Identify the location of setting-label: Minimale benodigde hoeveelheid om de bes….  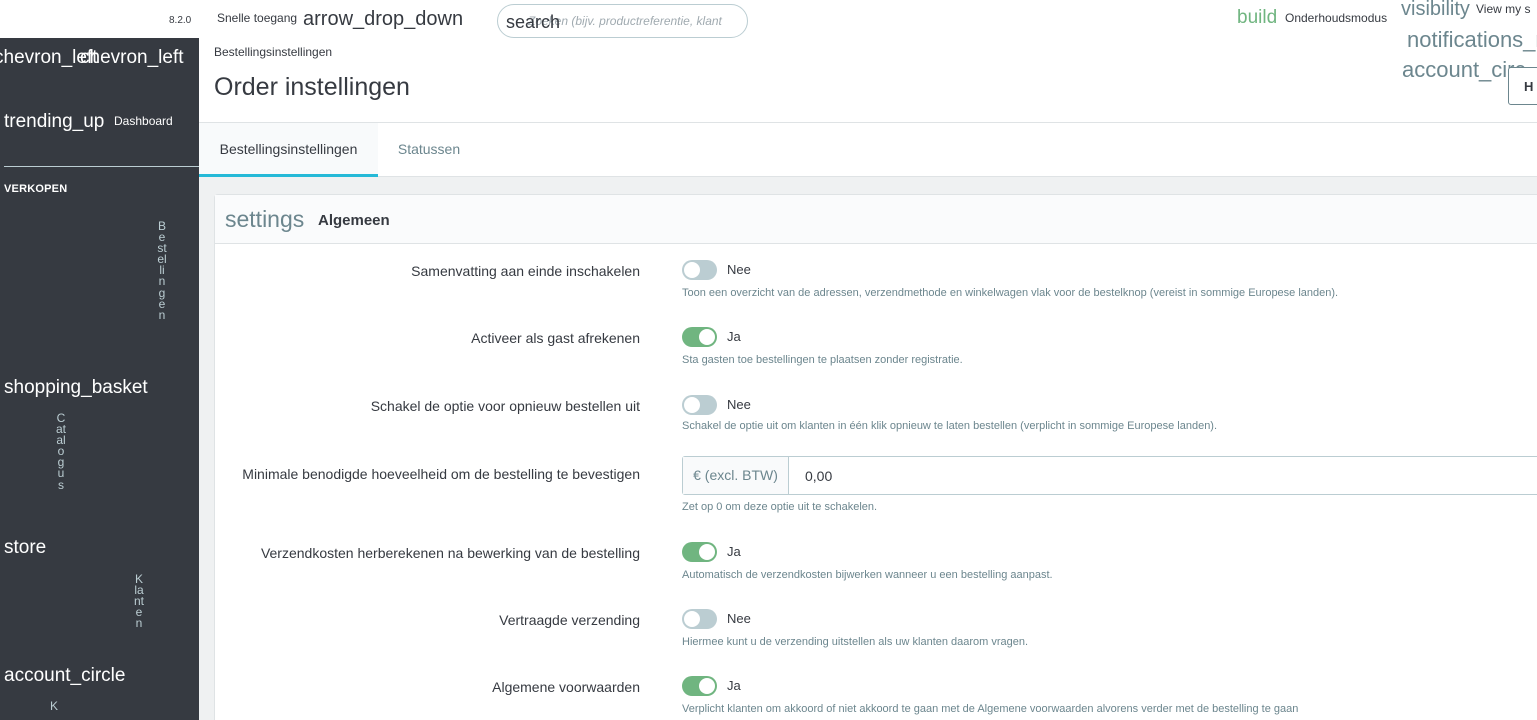
(441, 474).